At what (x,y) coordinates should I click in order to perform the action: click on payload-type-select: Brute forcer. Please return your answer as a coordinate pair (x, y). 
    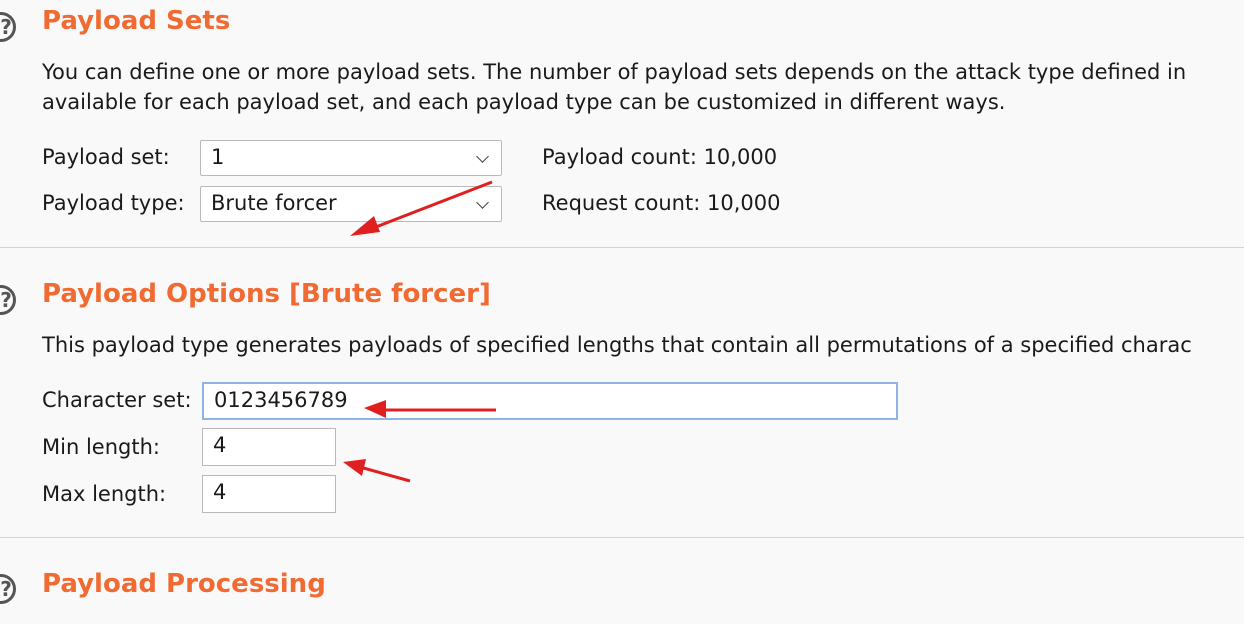
    Looking at the image, I should click on (351, 204).